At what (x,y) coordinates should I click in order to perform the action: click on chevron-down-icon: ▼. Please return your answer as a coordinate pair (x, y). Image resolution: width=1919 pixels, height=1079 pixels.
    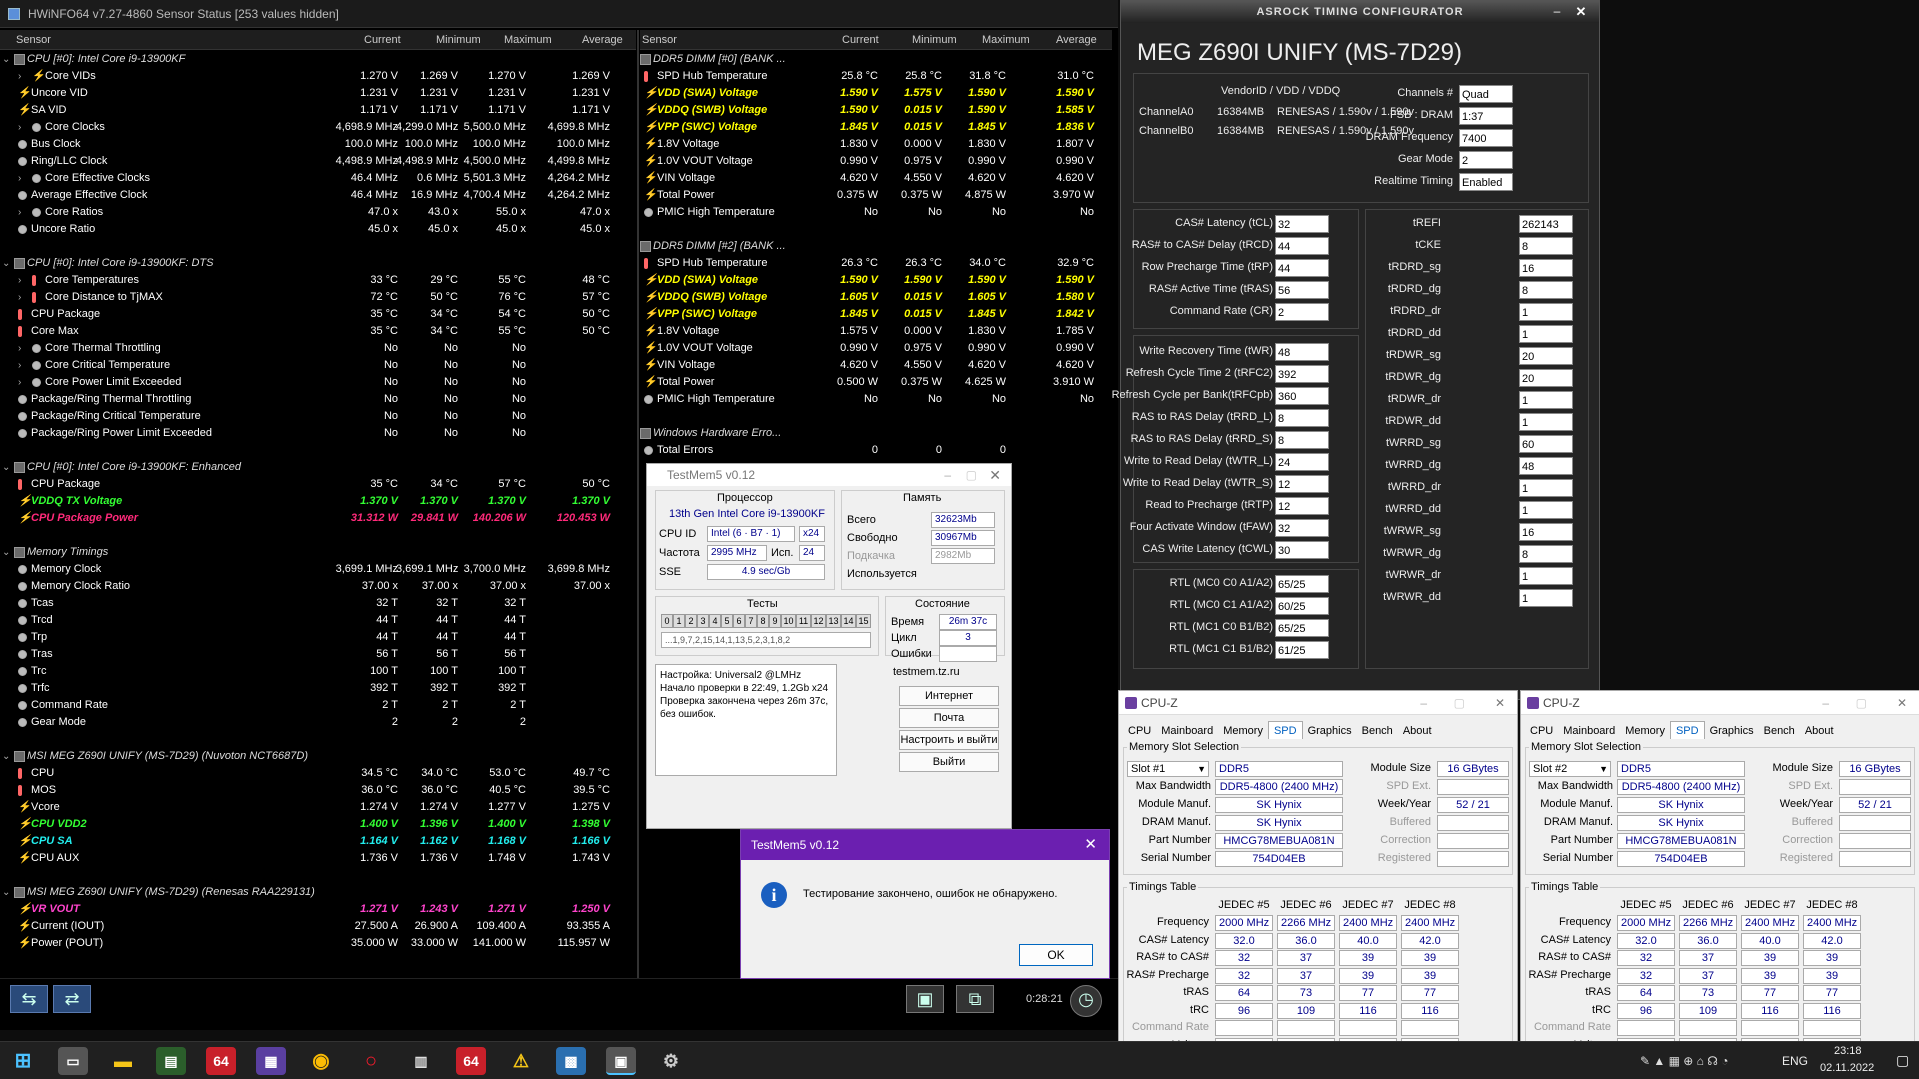
    Looking at the image, I should click on (1603, 769).